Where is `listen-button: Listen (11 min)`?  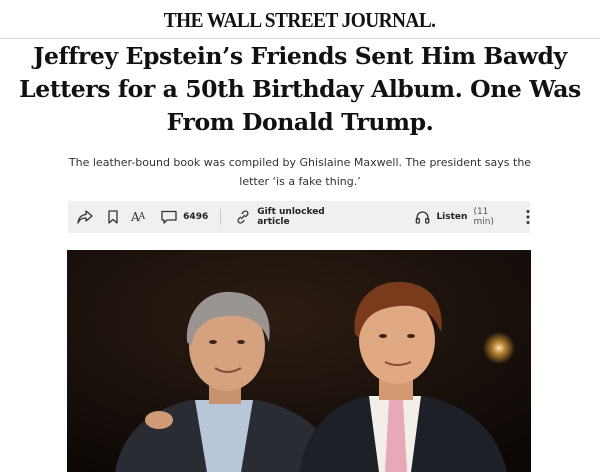 listen-button: Listen (11 min) is located at coordinates (461, 217).